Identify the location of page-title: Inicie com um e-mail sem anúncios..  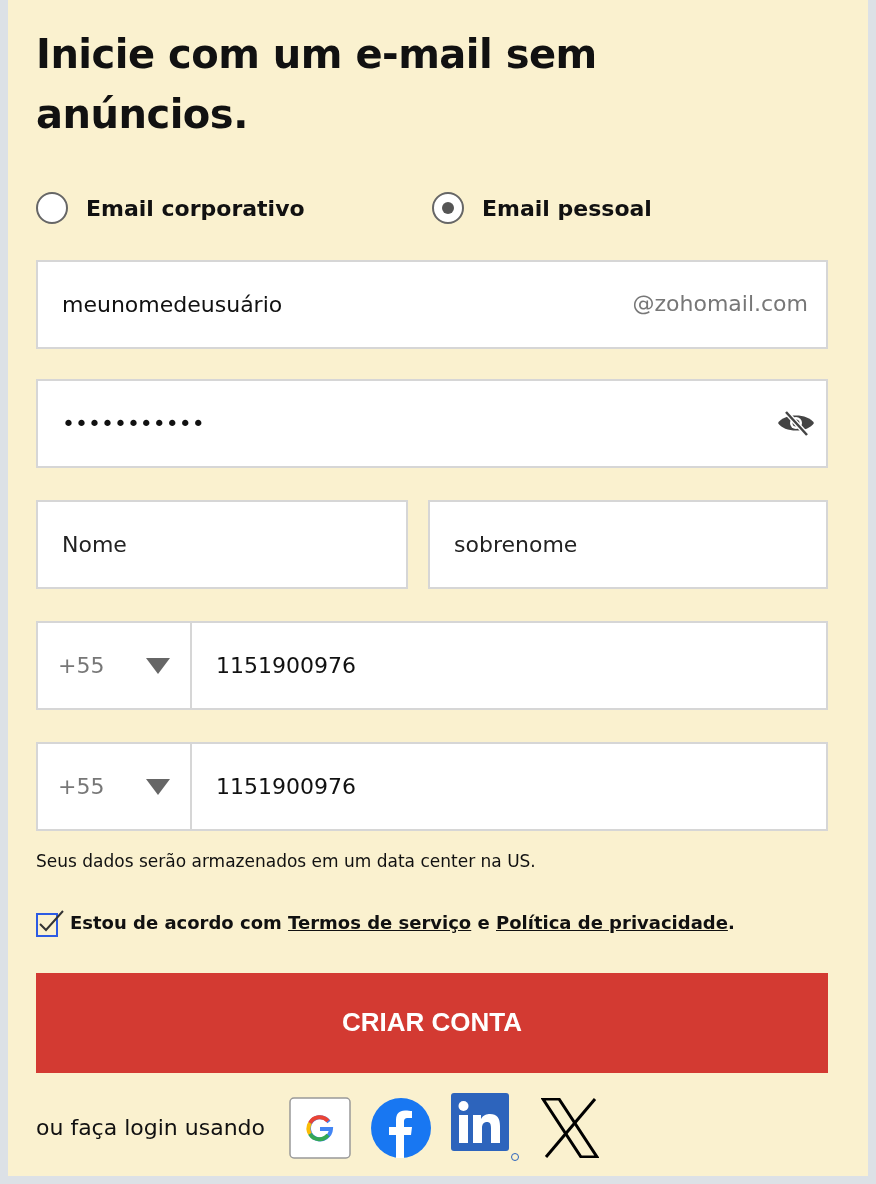
(317, 84).